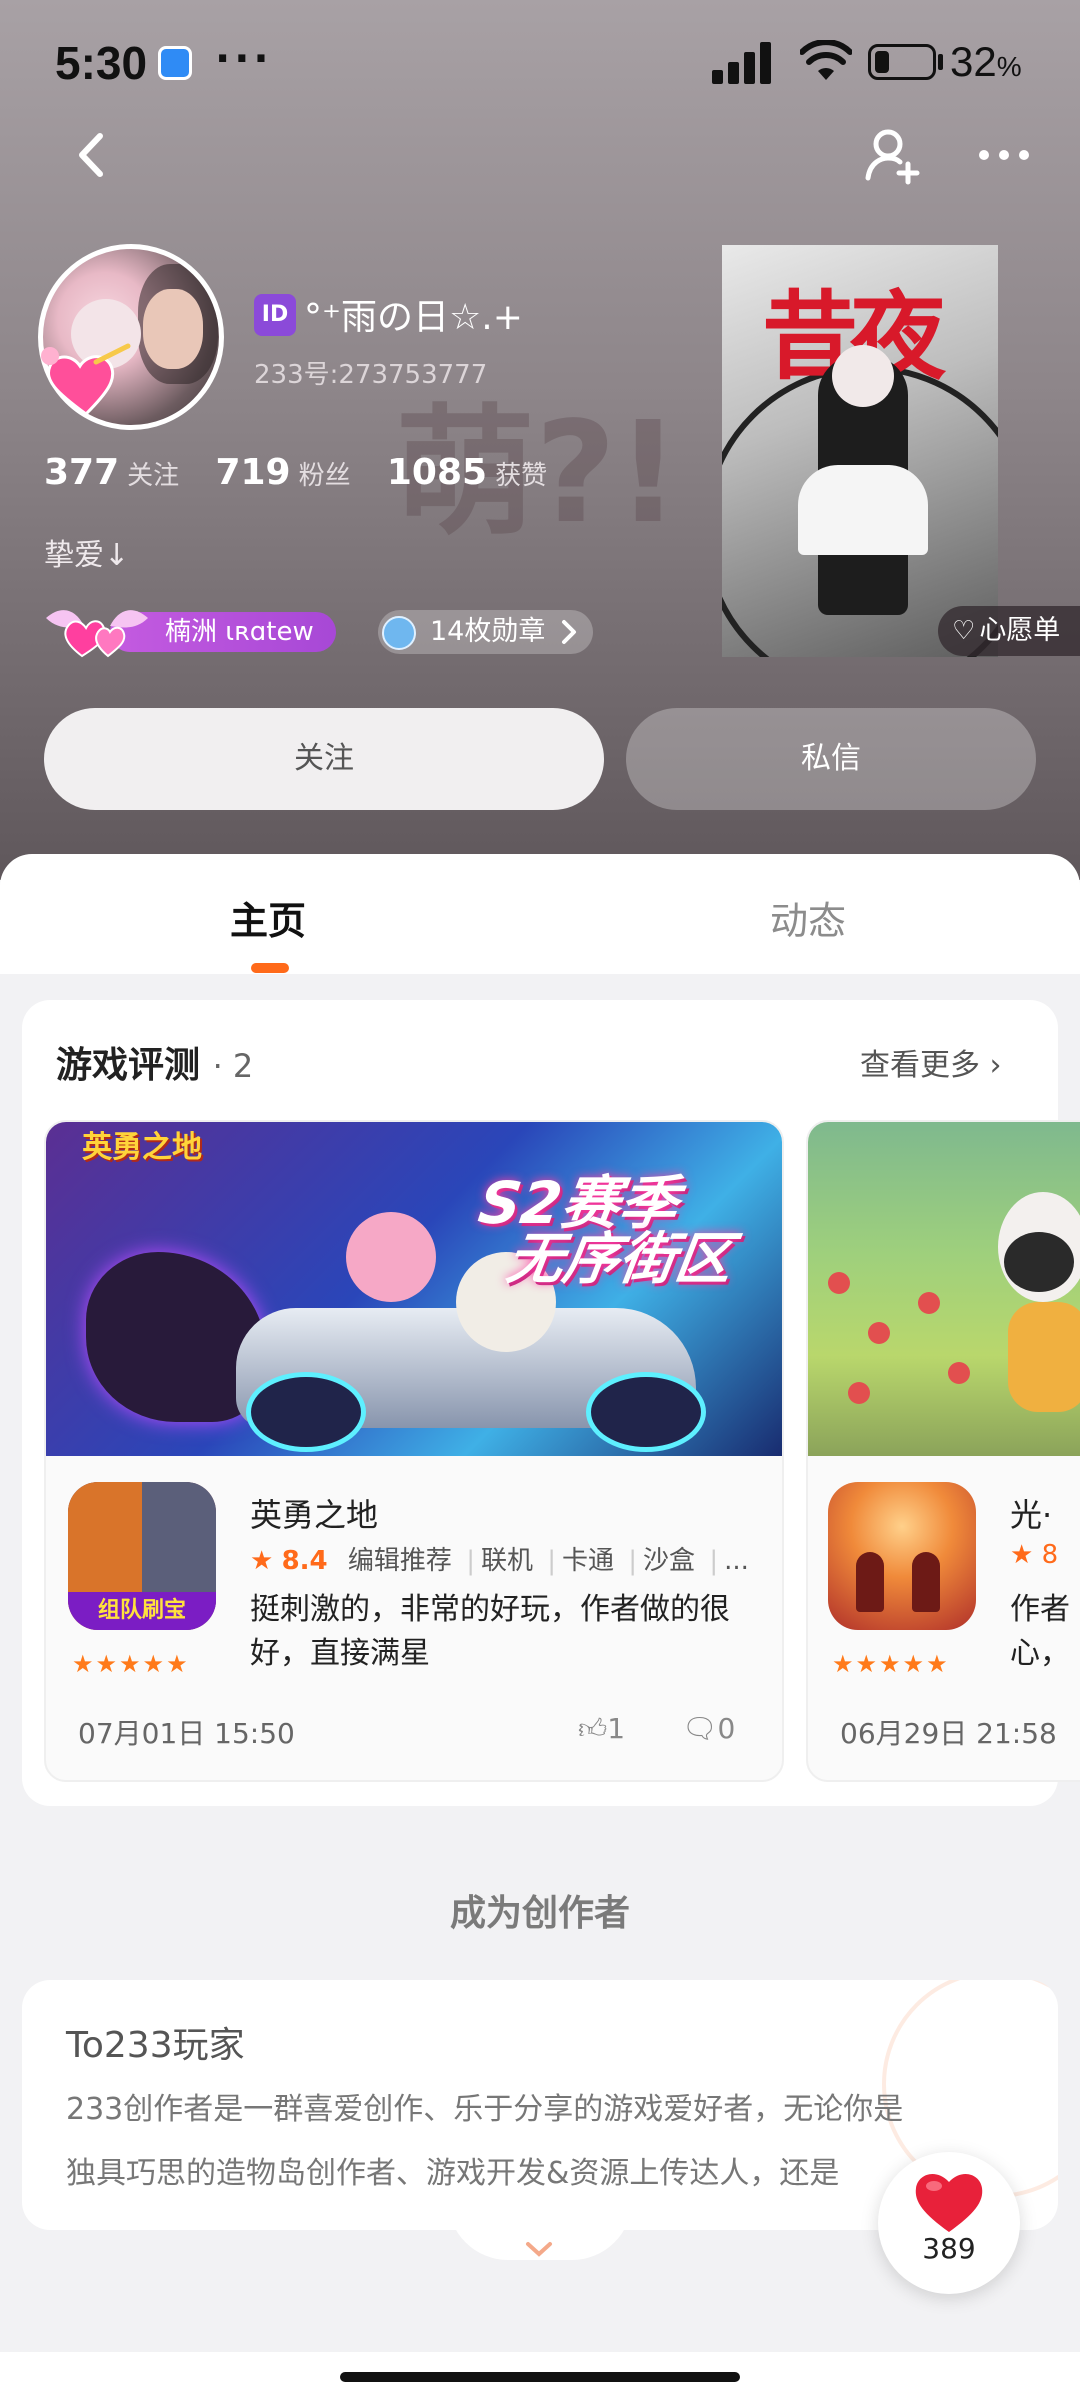 The image size is (1080, 2400). Describe the element at coordinates (93, 155) in the screenshot. I see `back-icon` at that location.